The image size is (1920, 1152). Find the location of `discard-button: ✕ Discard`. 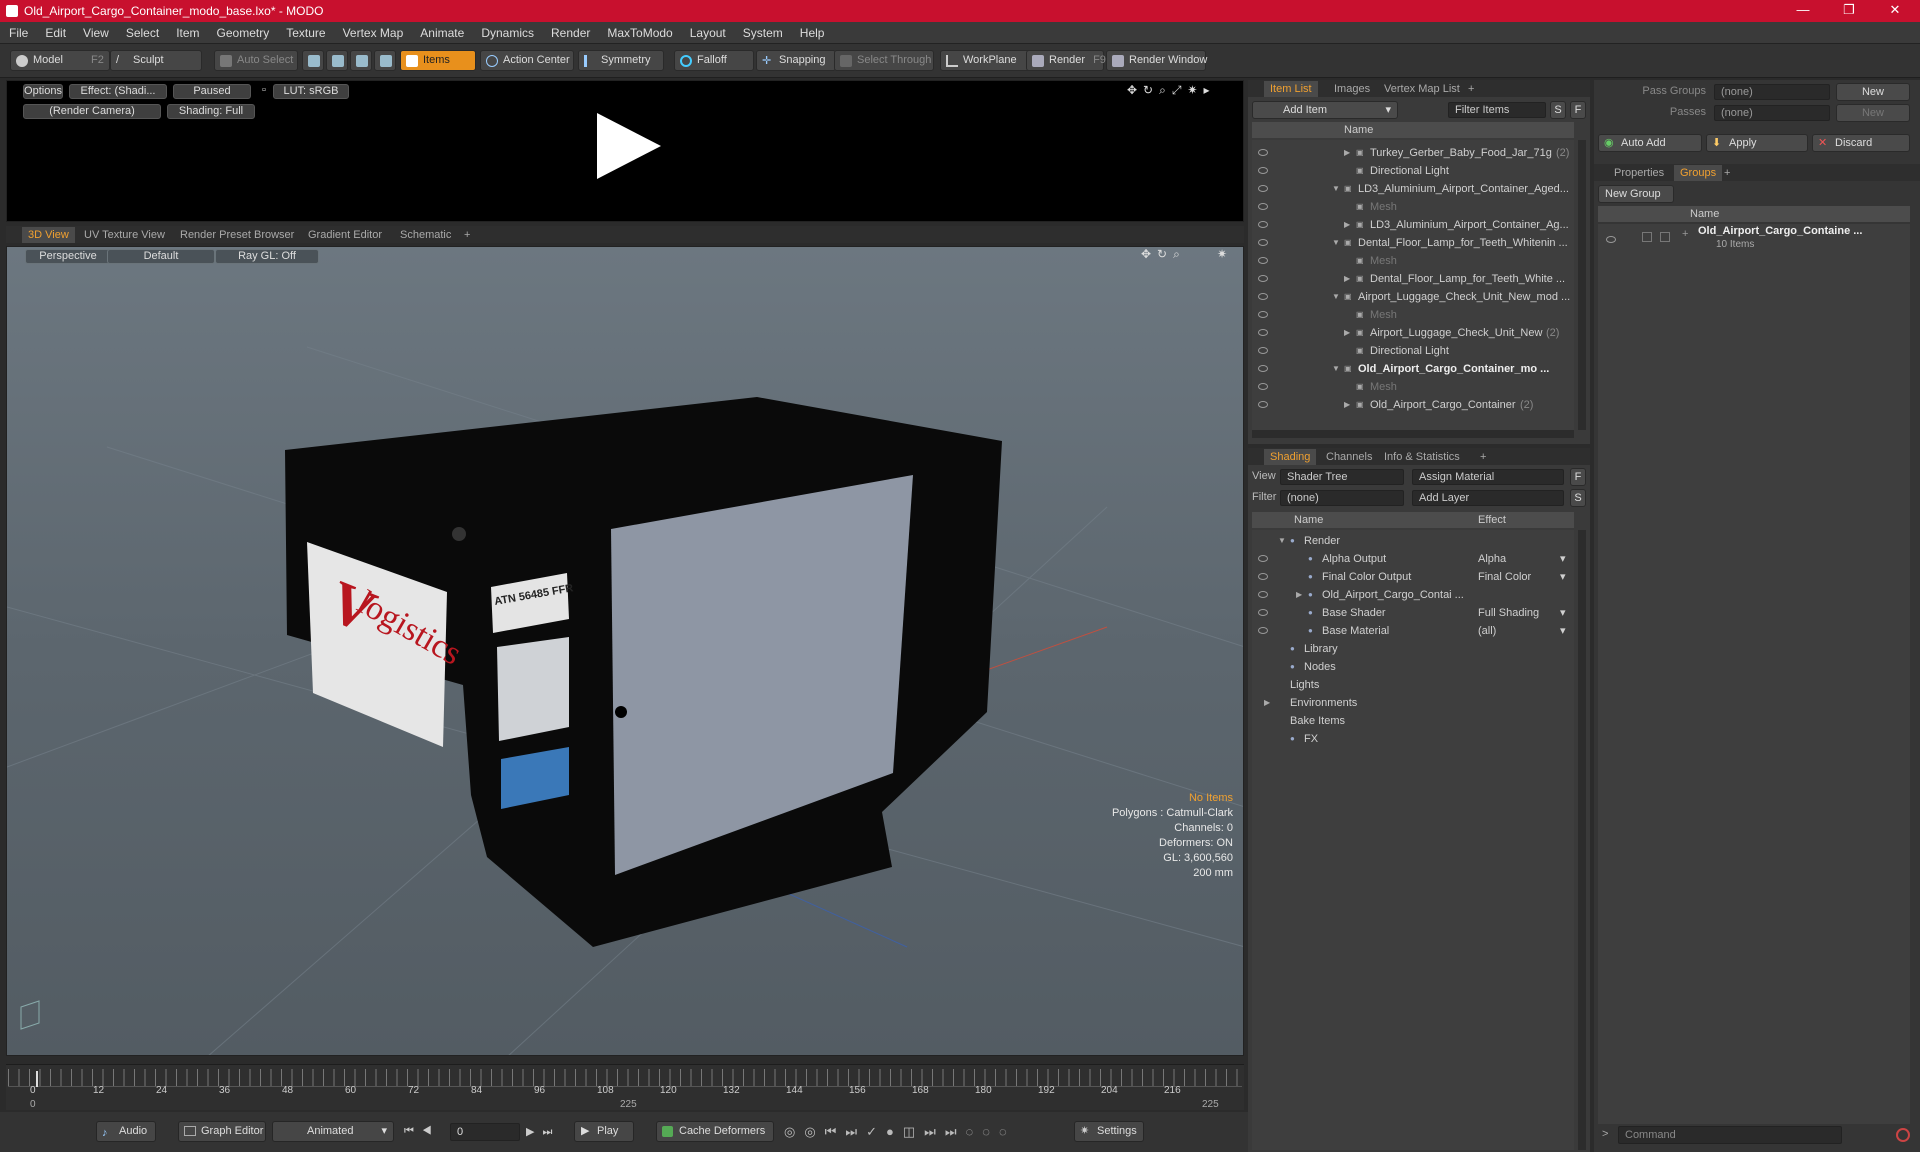

discard-button: ✕ Discard is located at coordinates (1861, 143).